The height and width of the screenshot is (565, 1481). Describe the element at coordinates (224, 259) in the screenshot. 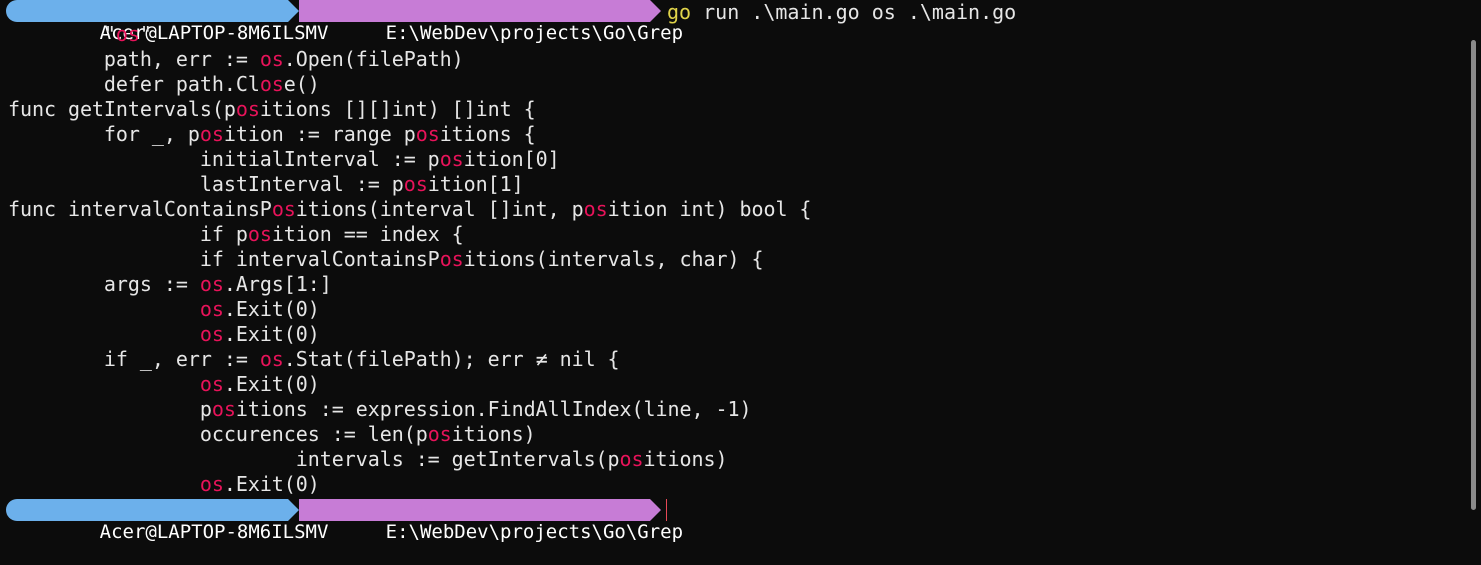

I see `output-text: if intervalContainsP` at that location.